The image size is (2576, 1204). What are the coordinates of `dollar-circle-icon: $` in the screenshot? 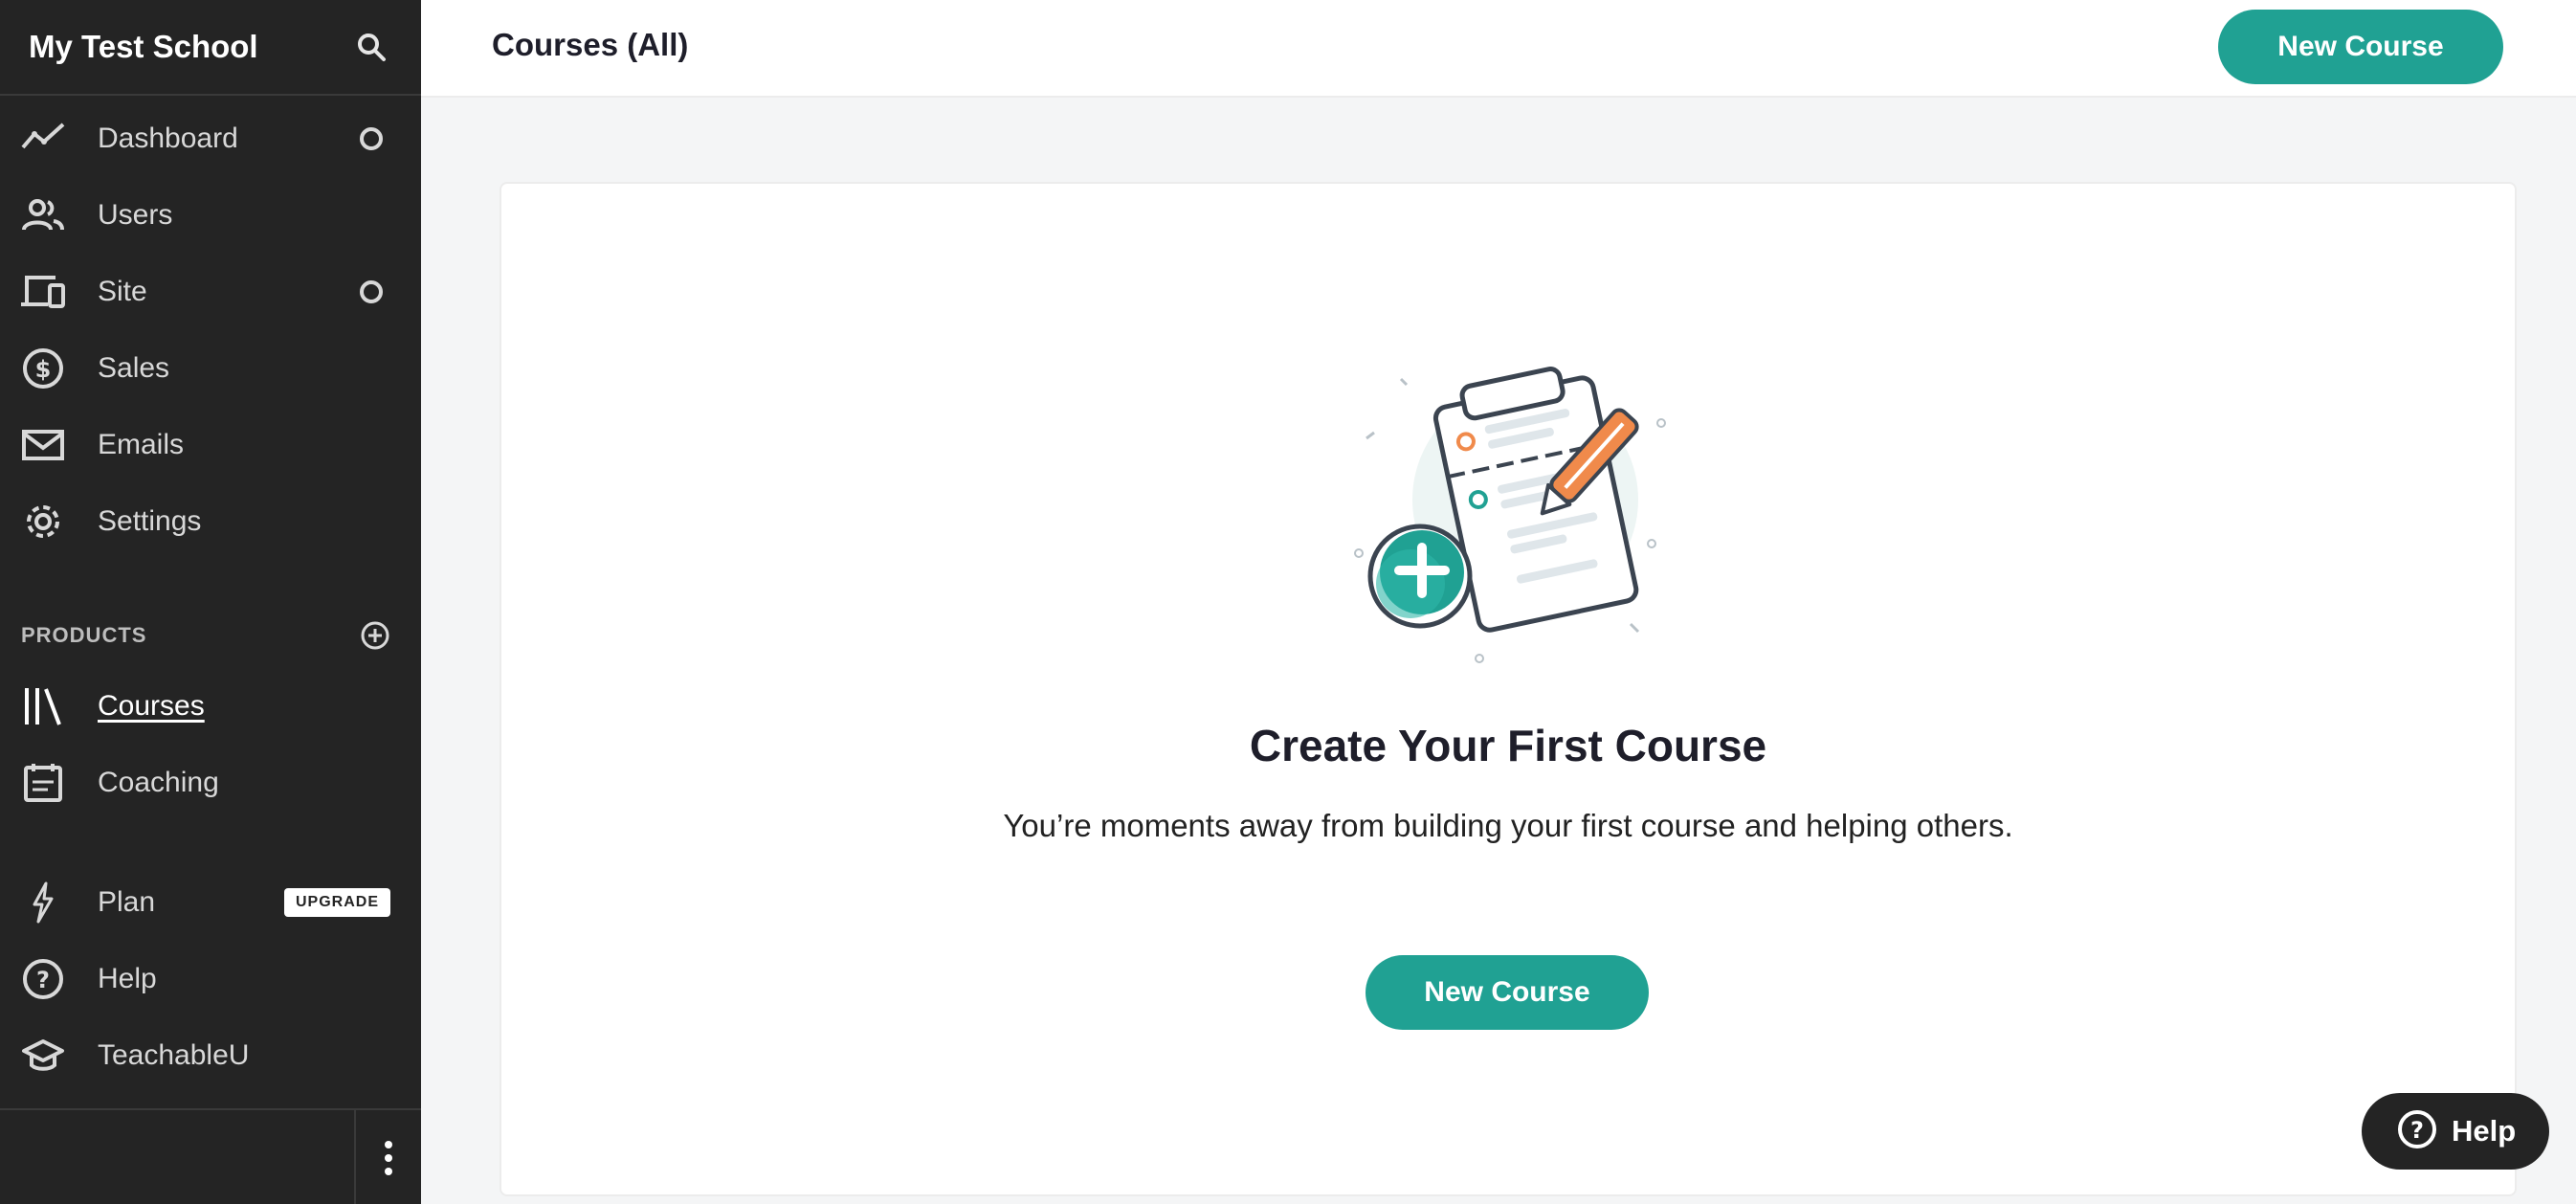 It's located at (43, 368).